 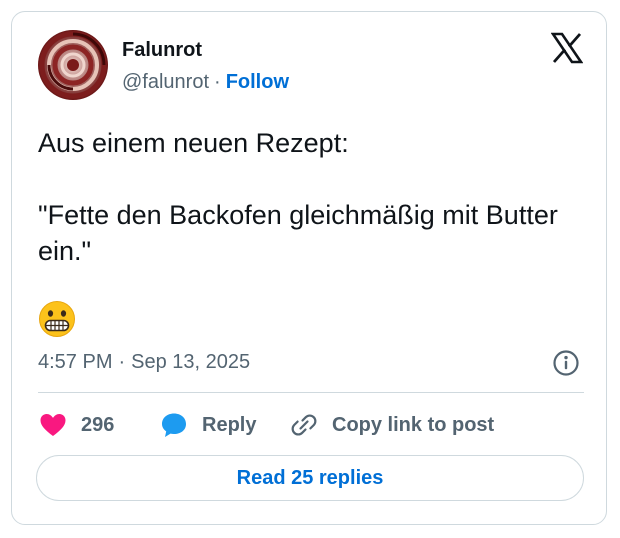 What do you see at coordinates (174, 425) in the screenshot?
I see `speech-bubble-icon` at bounding box center [174, 425].